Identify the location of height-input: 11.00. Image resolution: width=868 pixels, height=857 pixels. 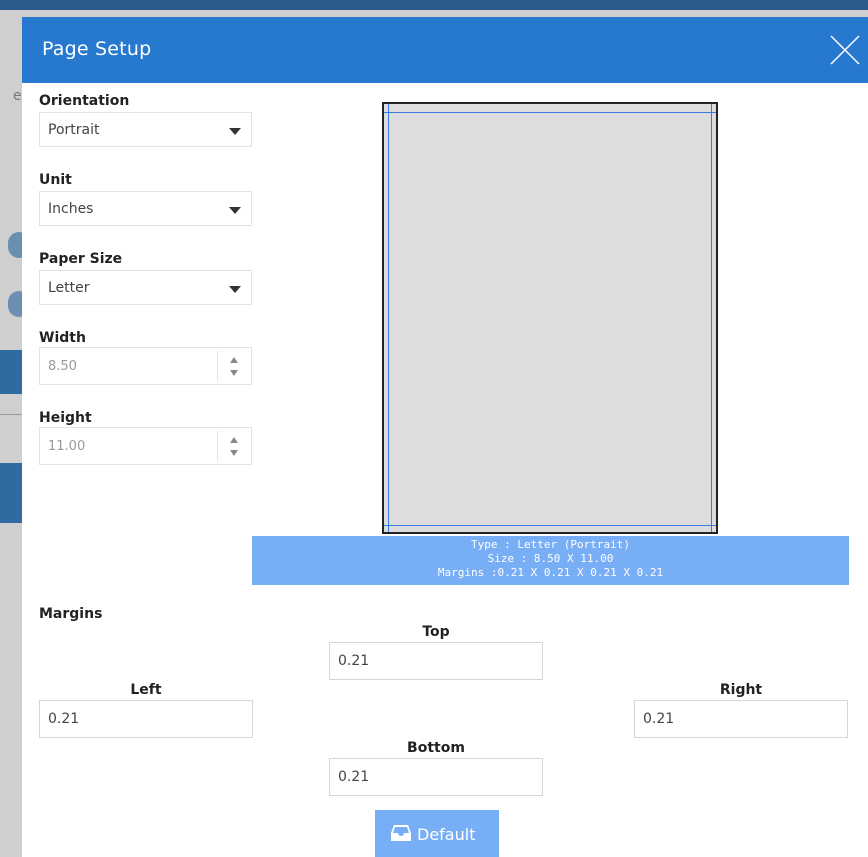
(145, 446).